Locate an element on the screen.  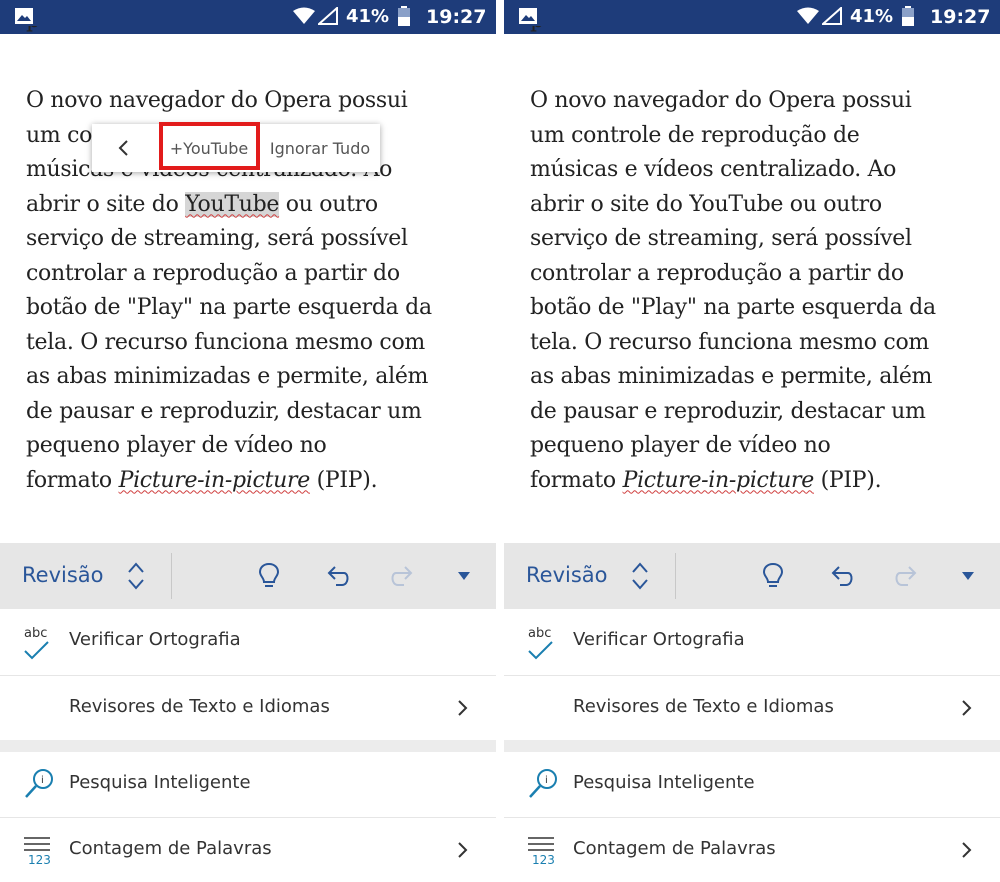
chevron-left-icon is located at coordinates (123, 148).